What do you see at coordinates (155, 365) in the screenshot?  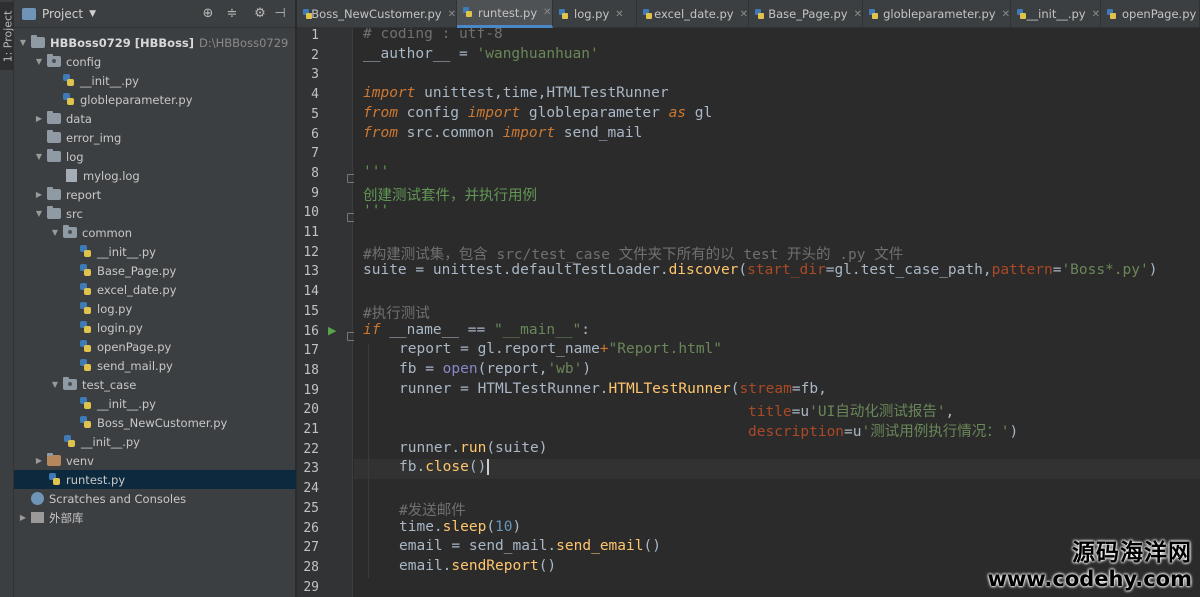 I see `tree-item-send-mail: send_mail.py` at bounding box center [155, 365].